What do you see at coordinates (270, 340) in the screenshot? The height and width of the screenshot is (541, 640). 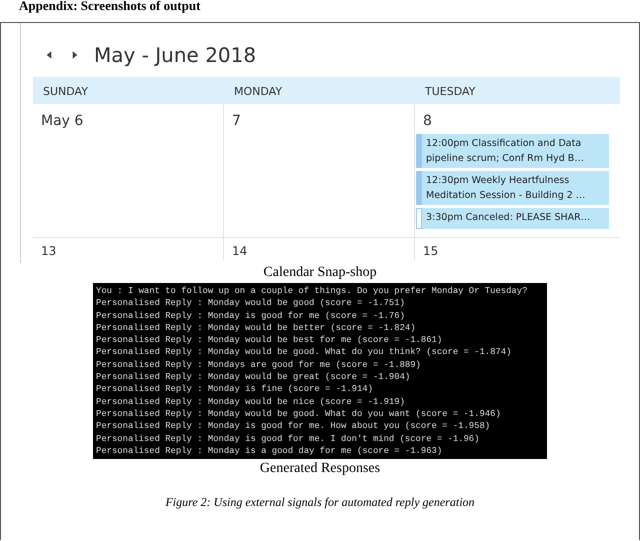 I see `terminal-line: Personalised Reply : Monday would be best for me (score = -1.861)` at bounding box center [270, 340].